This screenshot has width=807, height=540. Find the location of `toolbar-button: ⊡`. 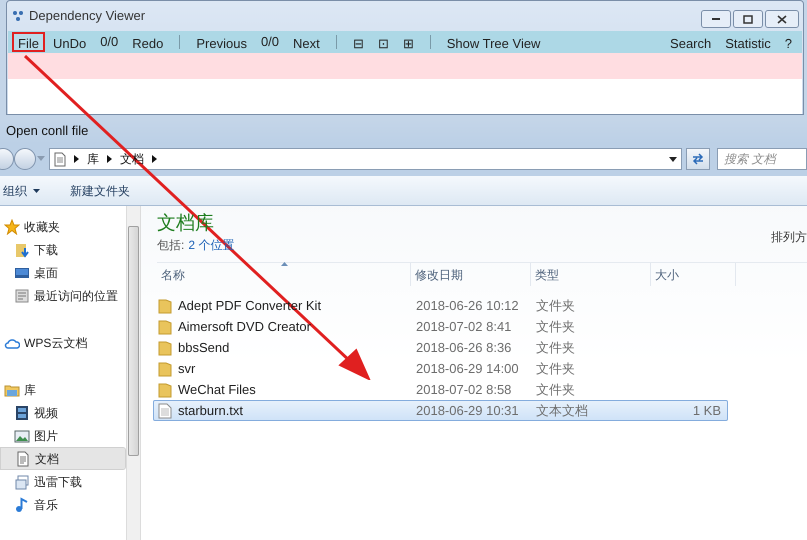

toolbar-button: ⊡ is located at coordinates (383, 42).